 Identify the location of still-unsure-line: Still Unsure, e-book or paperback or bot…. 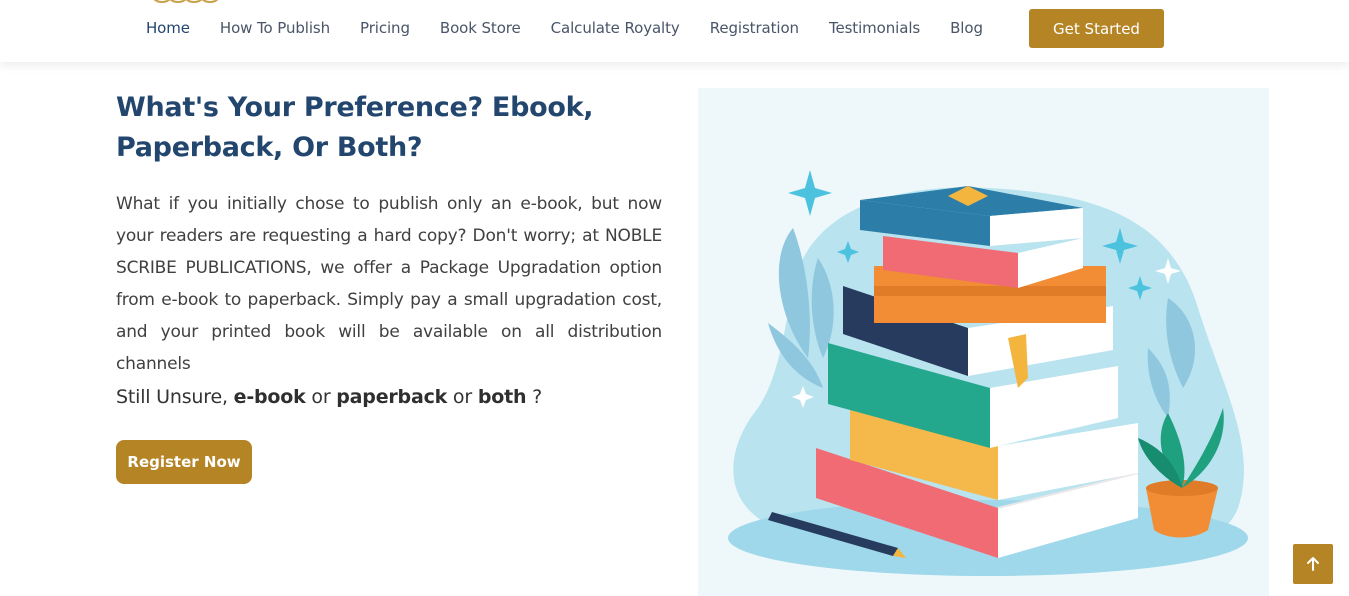
(396, 397).